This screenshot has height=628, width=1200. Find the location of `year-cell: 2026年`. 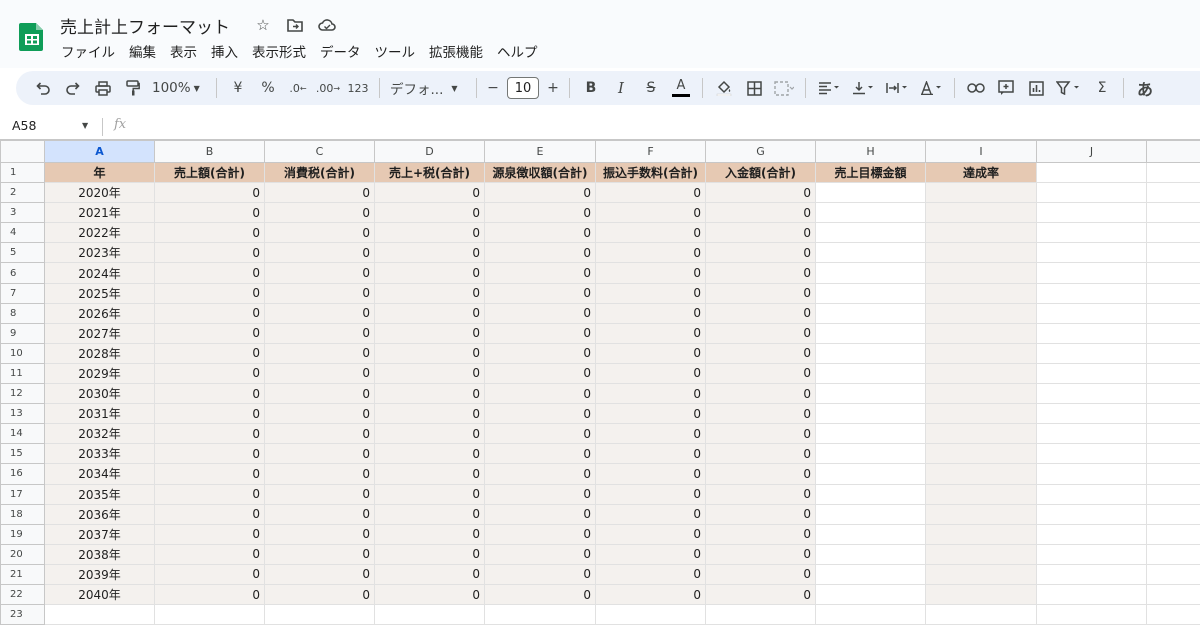

year-cell: 2026年 is located at coordinates (99, 313).